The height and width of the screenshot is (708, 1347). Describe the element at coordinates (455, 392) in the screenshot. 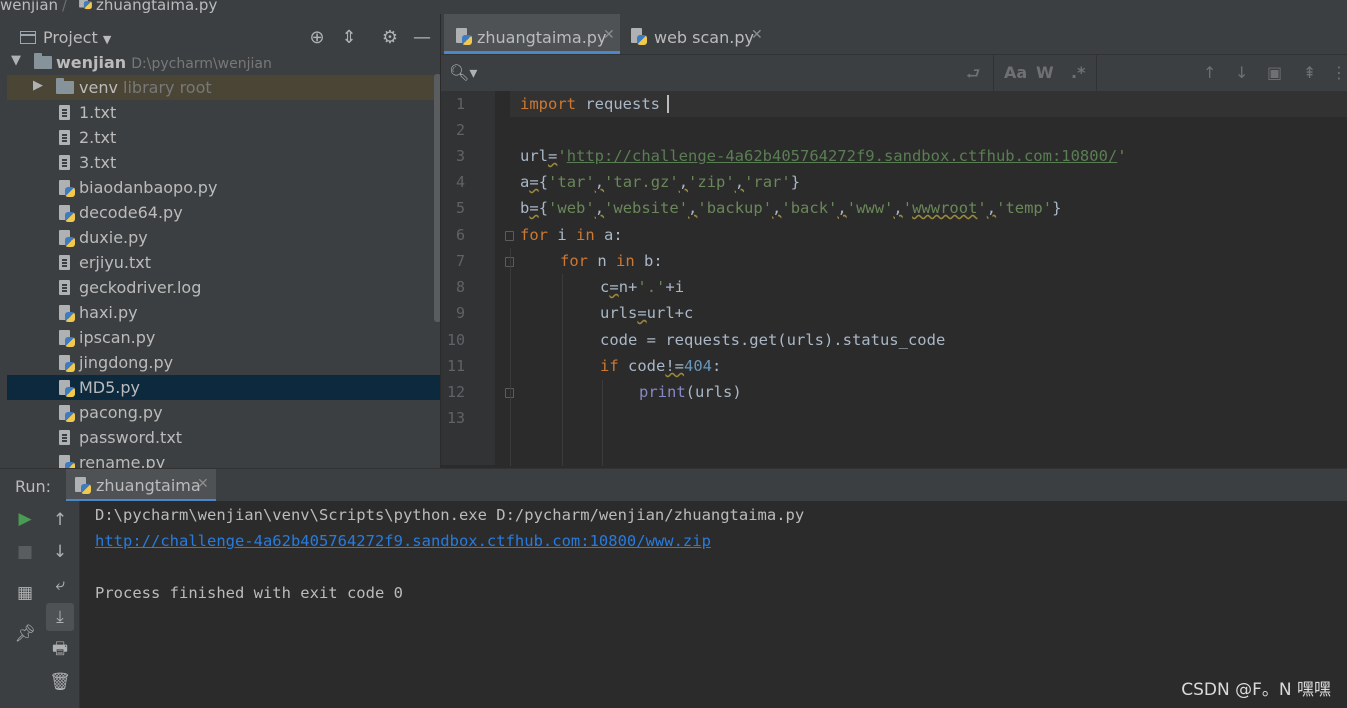

I see `line-number: 12` at that location.